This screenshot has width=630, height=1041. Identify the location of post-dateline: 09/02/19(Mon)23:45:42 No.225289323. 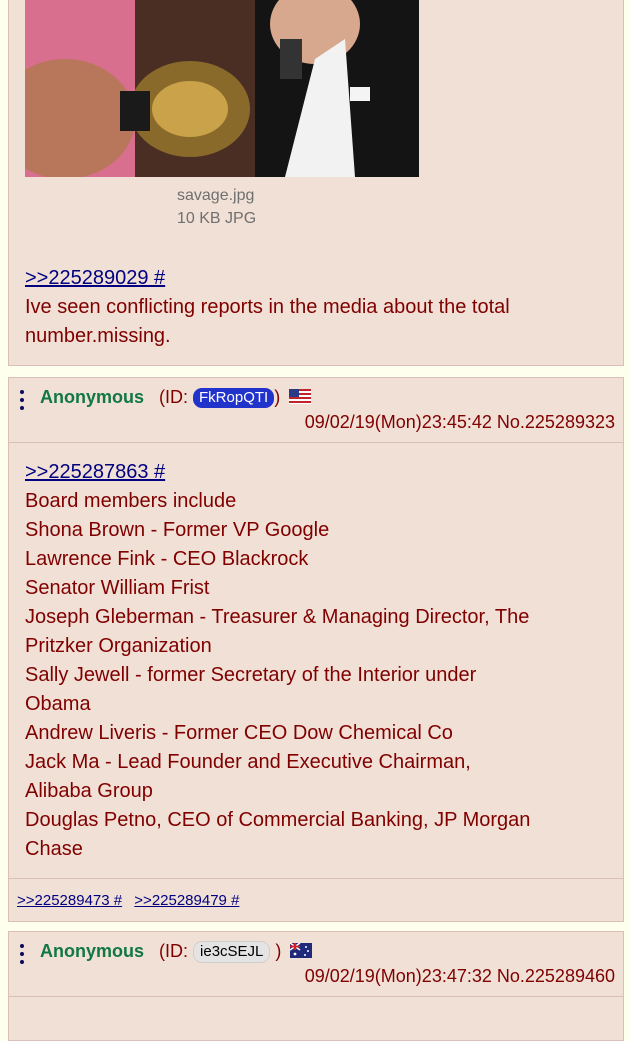
(460, 422).